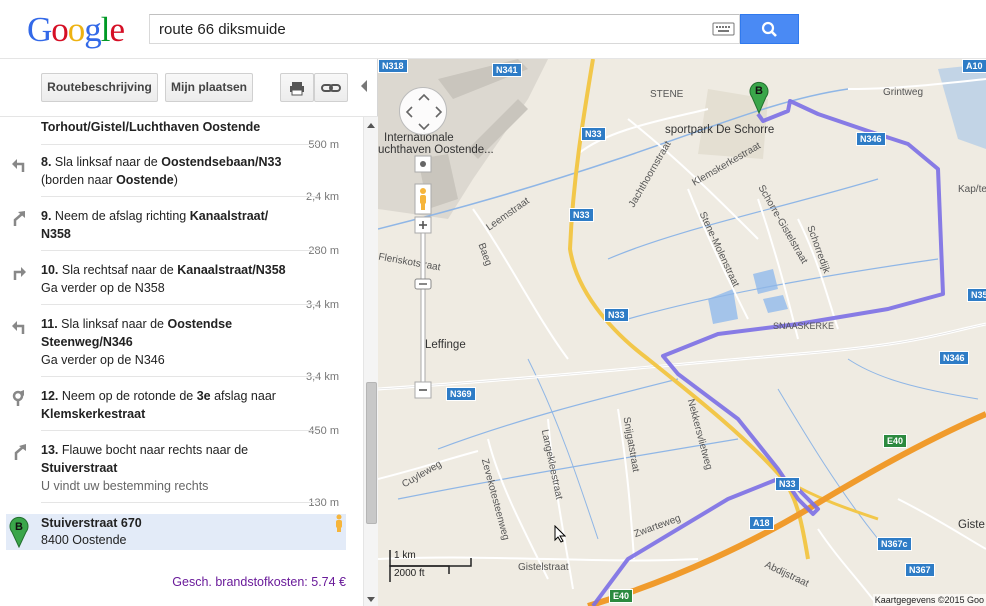  Describe the element at coordinates (761, 523) in the screenshot. I see `road-shield: A18` at that location.